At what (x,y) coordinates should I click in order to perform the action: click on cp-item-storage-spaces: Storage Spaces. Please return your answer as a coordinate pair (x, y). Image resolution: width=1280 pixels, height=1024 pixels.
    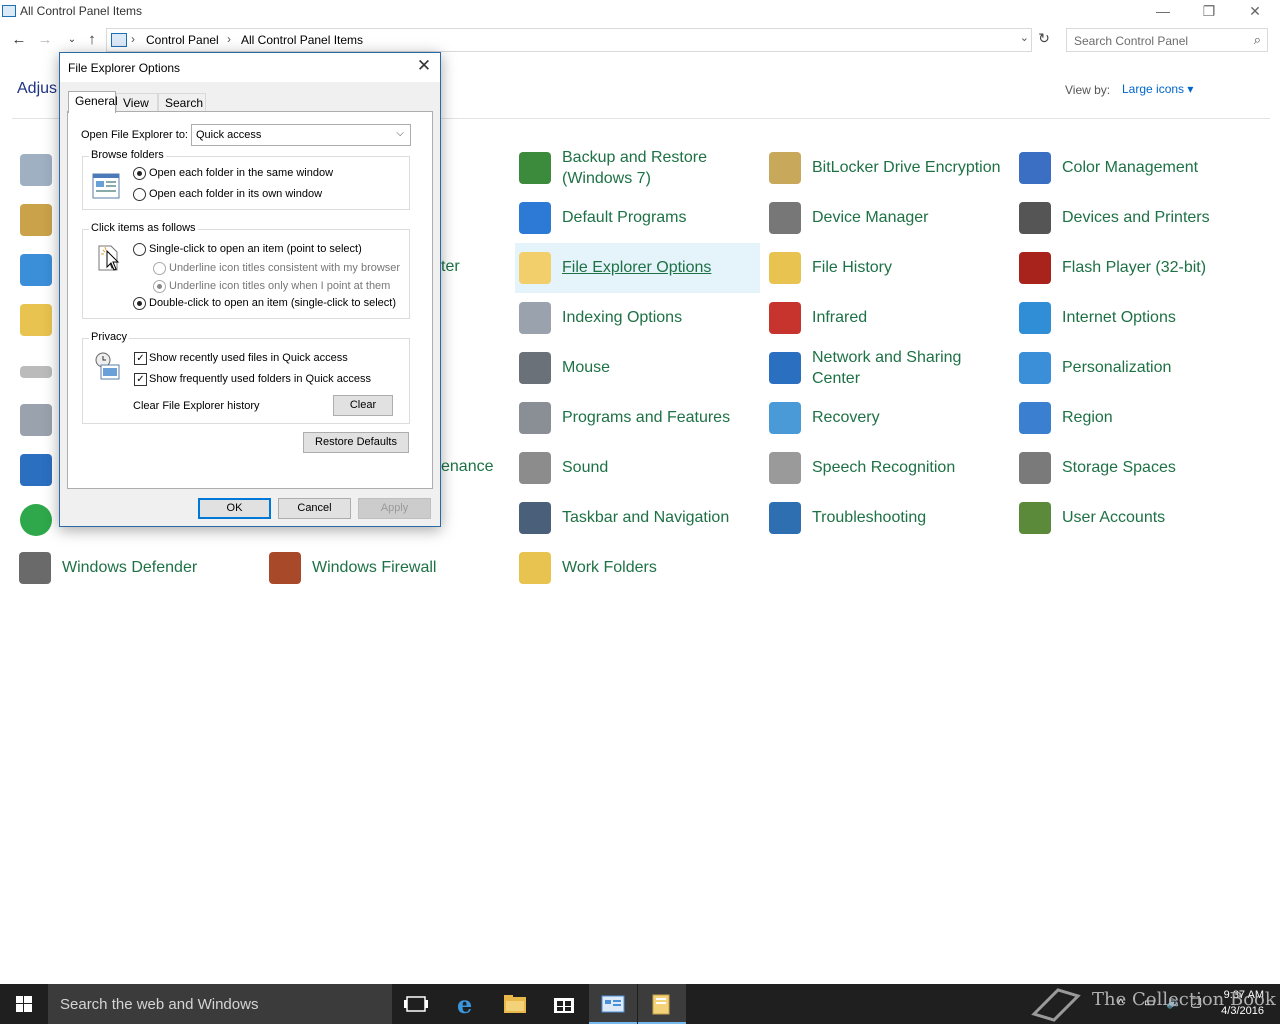
    Looking at the image, I should click on (1137, 468).